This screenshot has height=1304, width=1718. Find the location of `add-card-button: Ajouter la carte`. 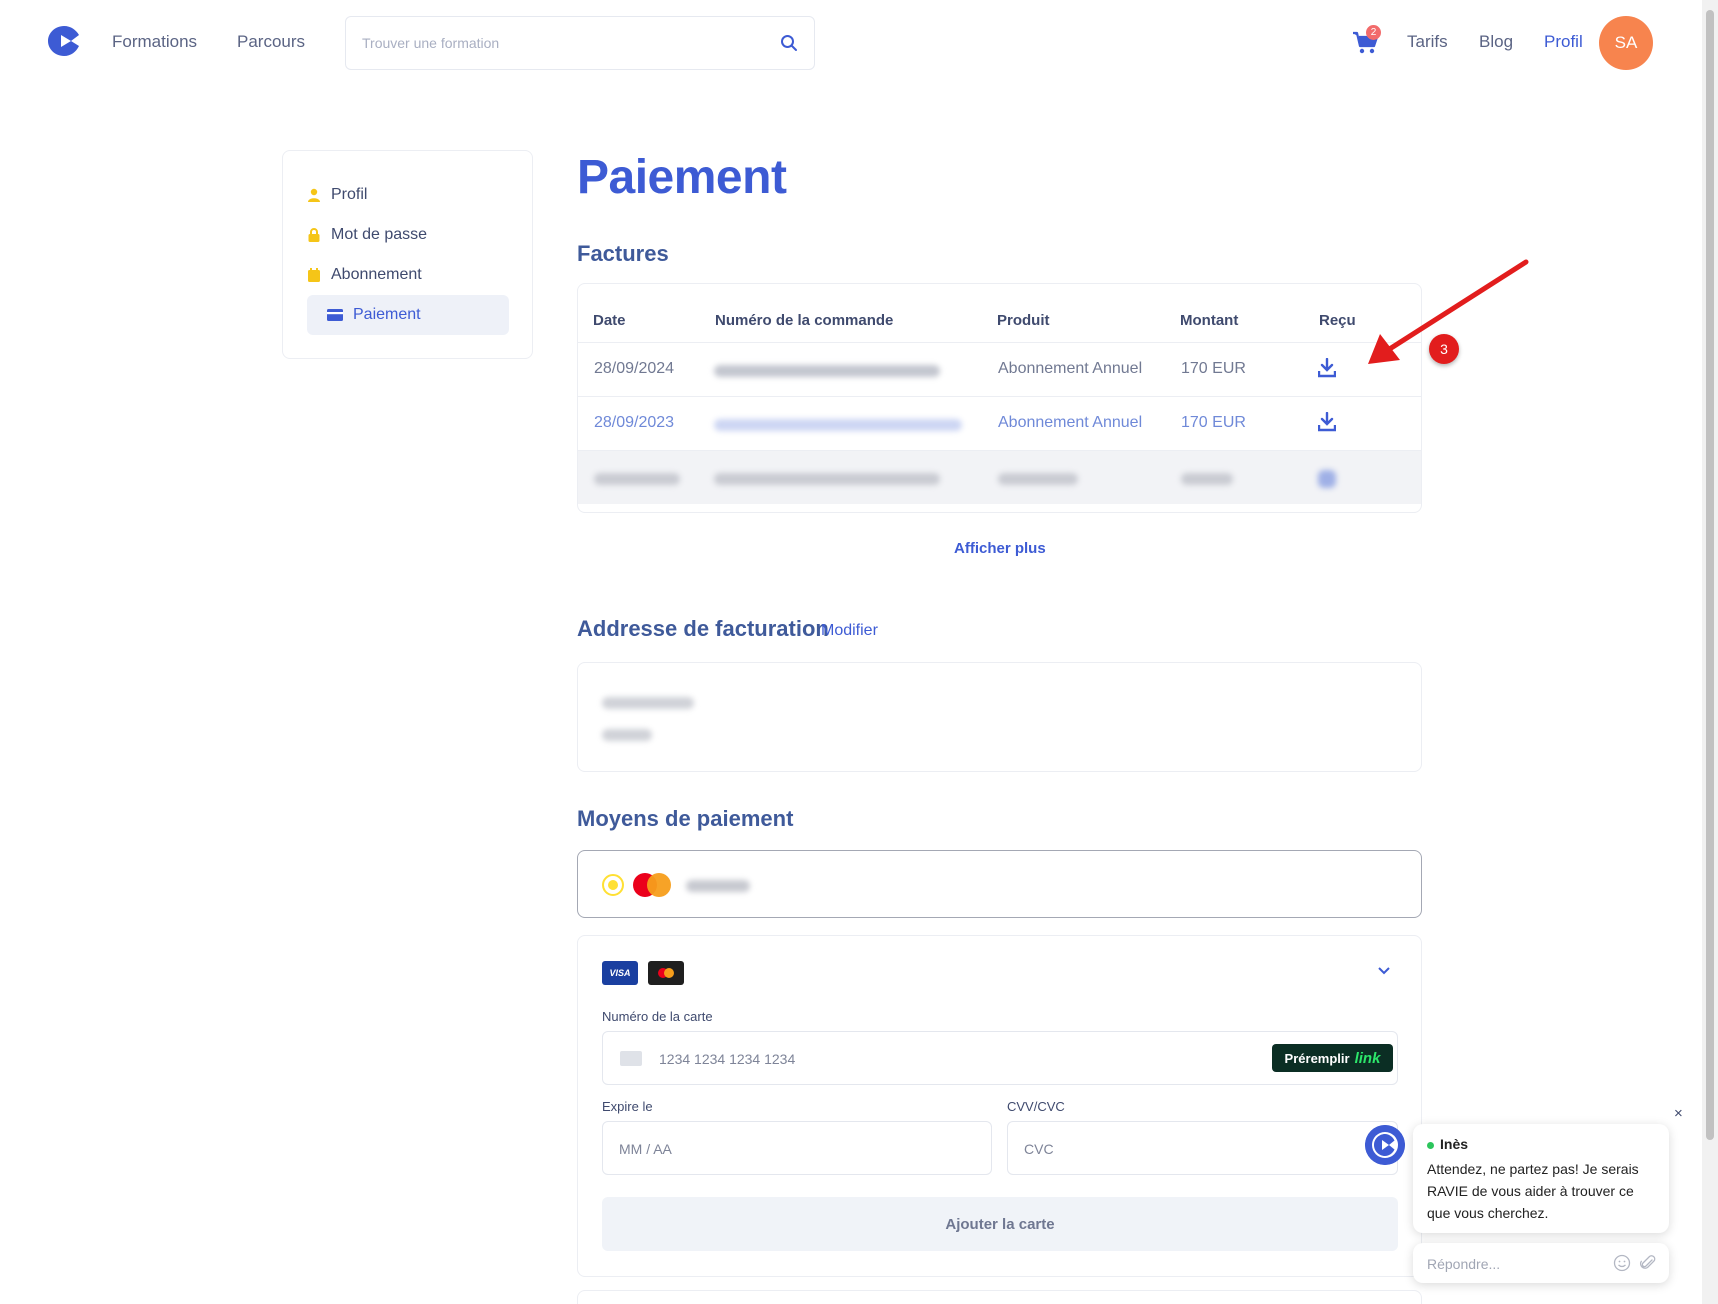

add-card-button: Ajouter la carte is located at coordinates (1000, 1224).